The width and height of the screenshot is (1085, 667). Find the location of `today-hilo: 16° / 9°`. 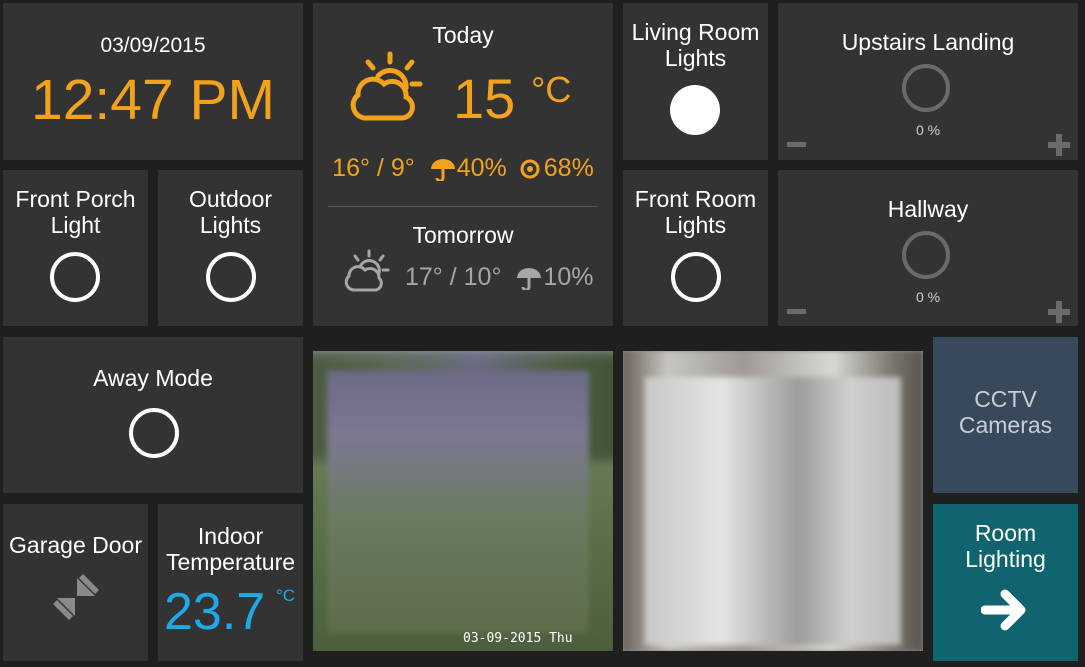

today-hilo: 16° / 9° is located at coordinates (373, 168).